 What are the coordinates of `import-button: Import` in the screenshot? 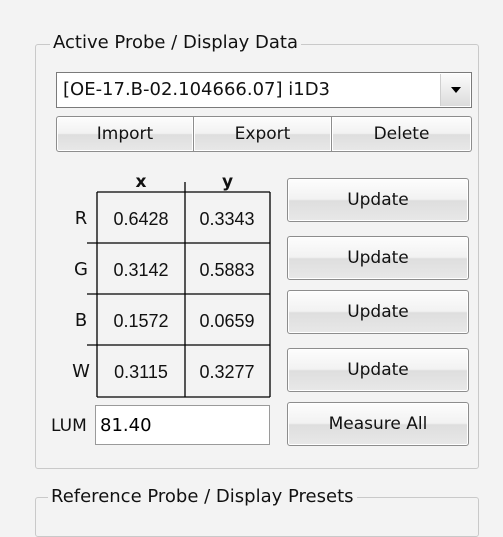 It's located at (125, 134).